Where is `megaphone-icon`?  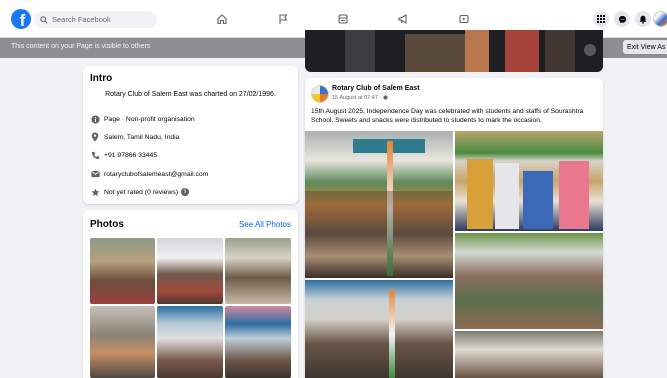
megaphone-icon is located at coordinates (403, 19).